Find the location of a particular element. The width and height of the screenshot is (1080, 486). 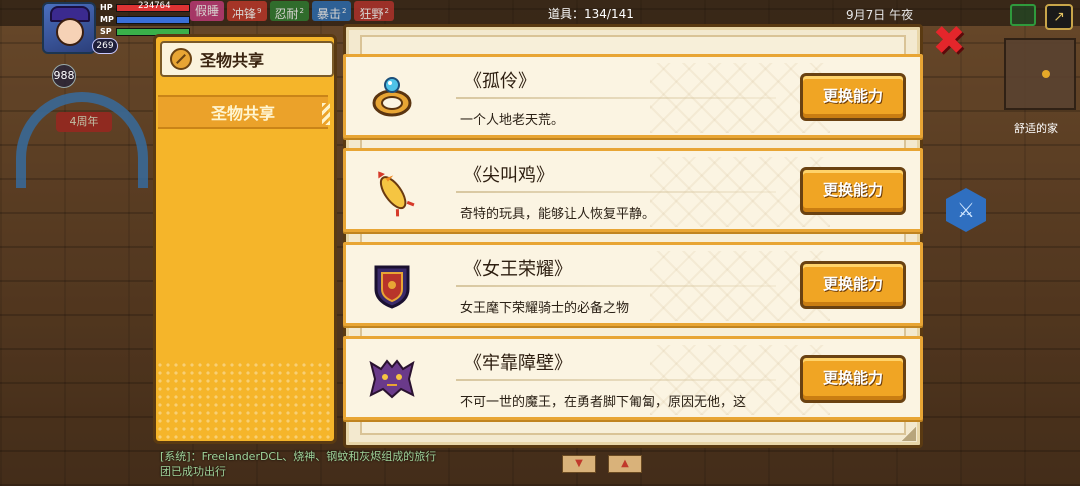

scroll-up-icon: ▲ is located at coordinates (625, 464).